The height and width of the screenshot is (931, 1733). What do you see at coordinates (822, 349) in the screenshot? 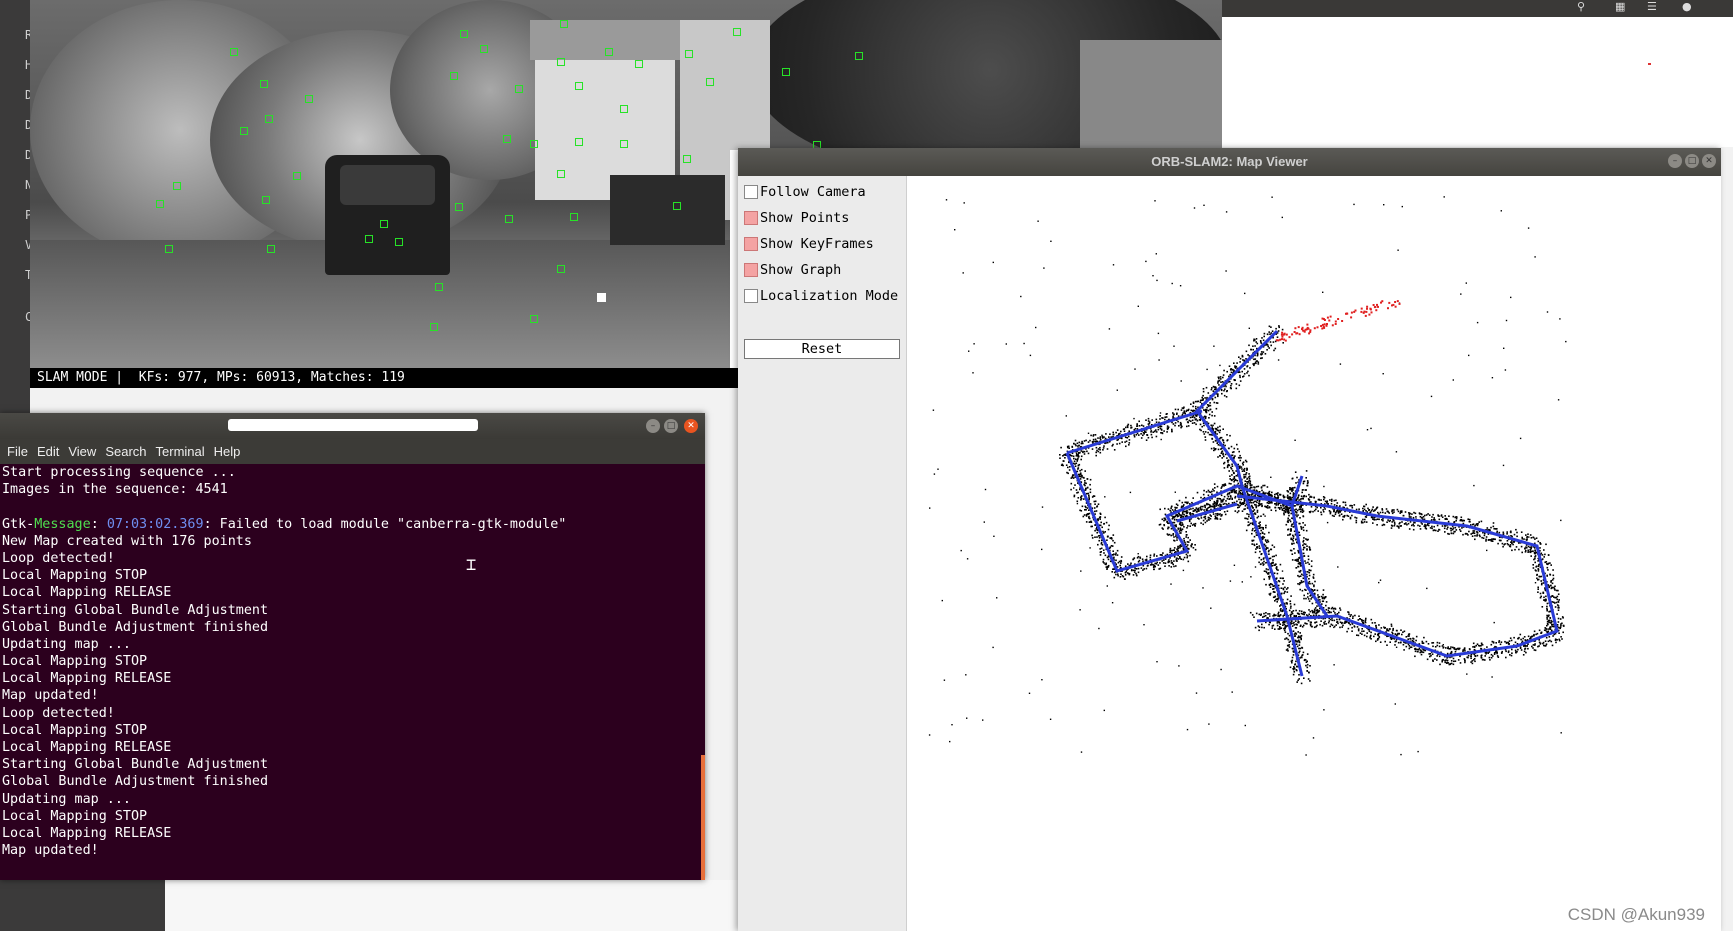
I see `reset-button: Reset` at bounding box center [822, 349].